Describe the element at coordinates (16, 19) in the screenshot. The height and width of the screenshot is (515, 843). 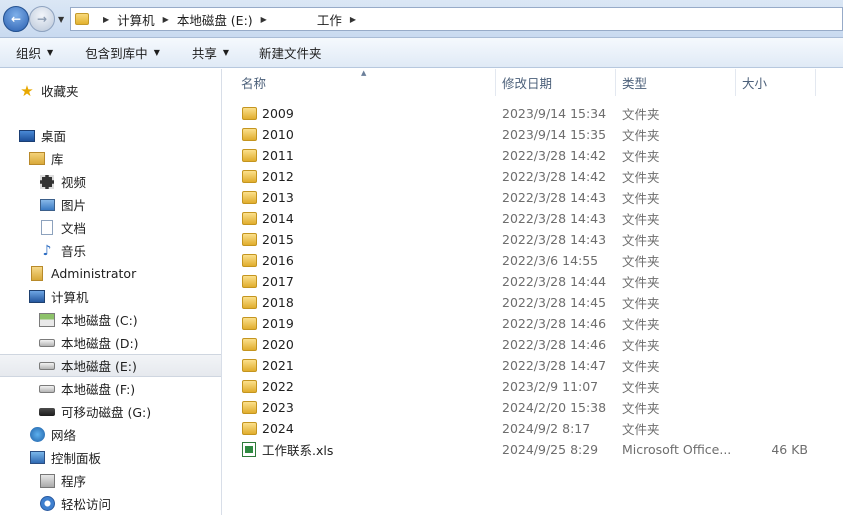
I see `back-button: ←` at that location.